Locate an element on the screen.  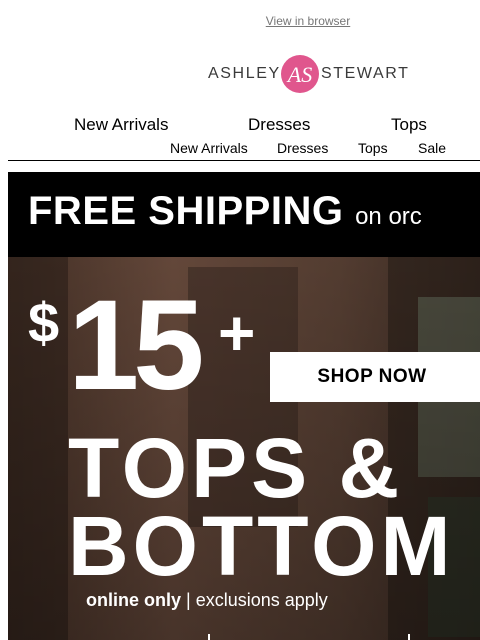
primary-nav: New Arrivals Dresses Tops is located at coordinates (240, 125).